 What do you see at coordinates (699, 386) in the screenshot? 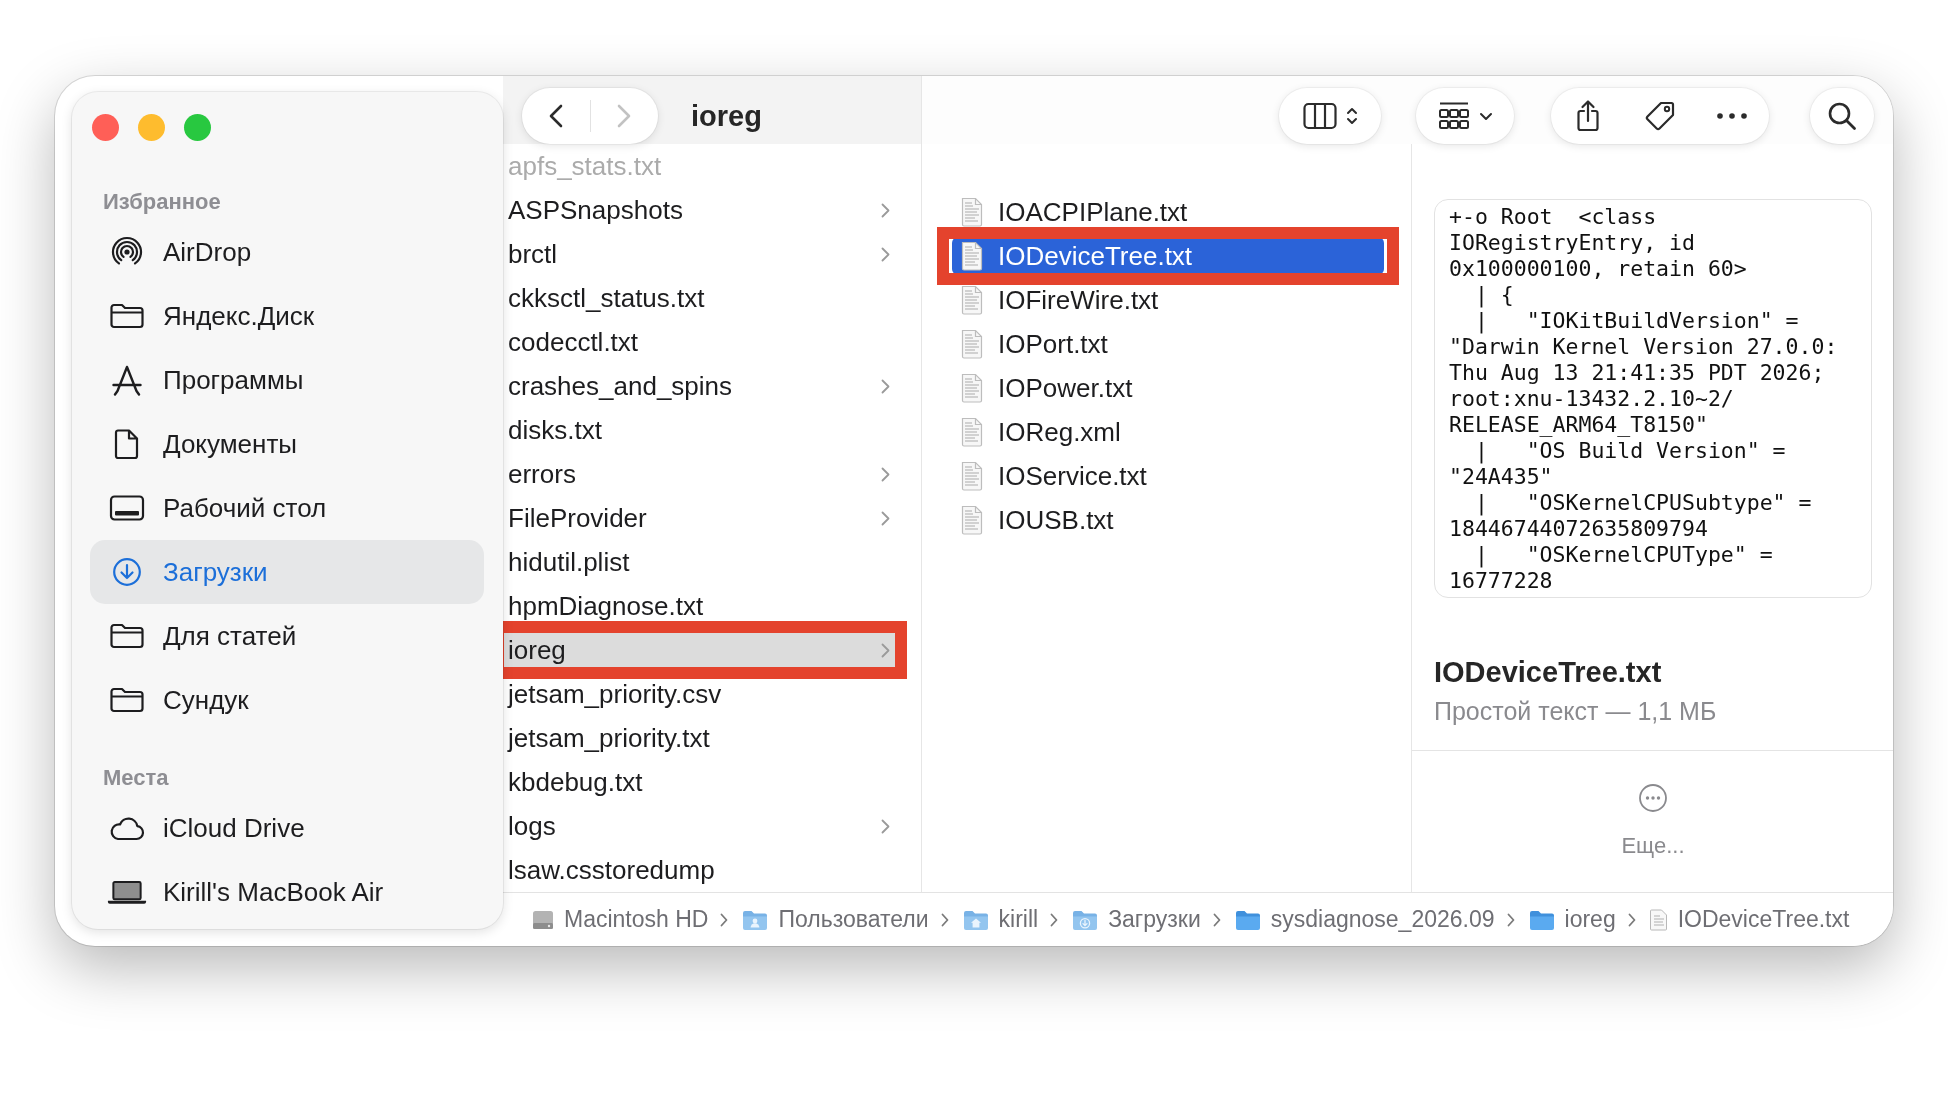
I see `folder-list-item: crashes_and_spins` at bounding box center [699, 386].